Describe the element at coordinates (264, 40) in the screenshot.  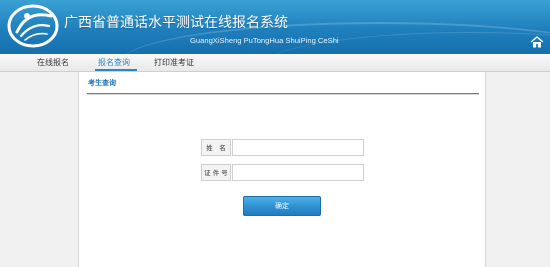
I see `app-subtitle: GuangXiSheng PuTongHua ShuiPing CeShi` at that location.